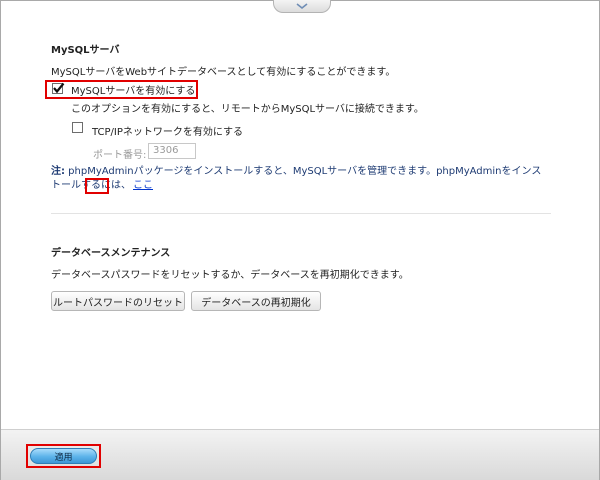  I want to click on enable-mysql-checkbox, so click(58, 88).